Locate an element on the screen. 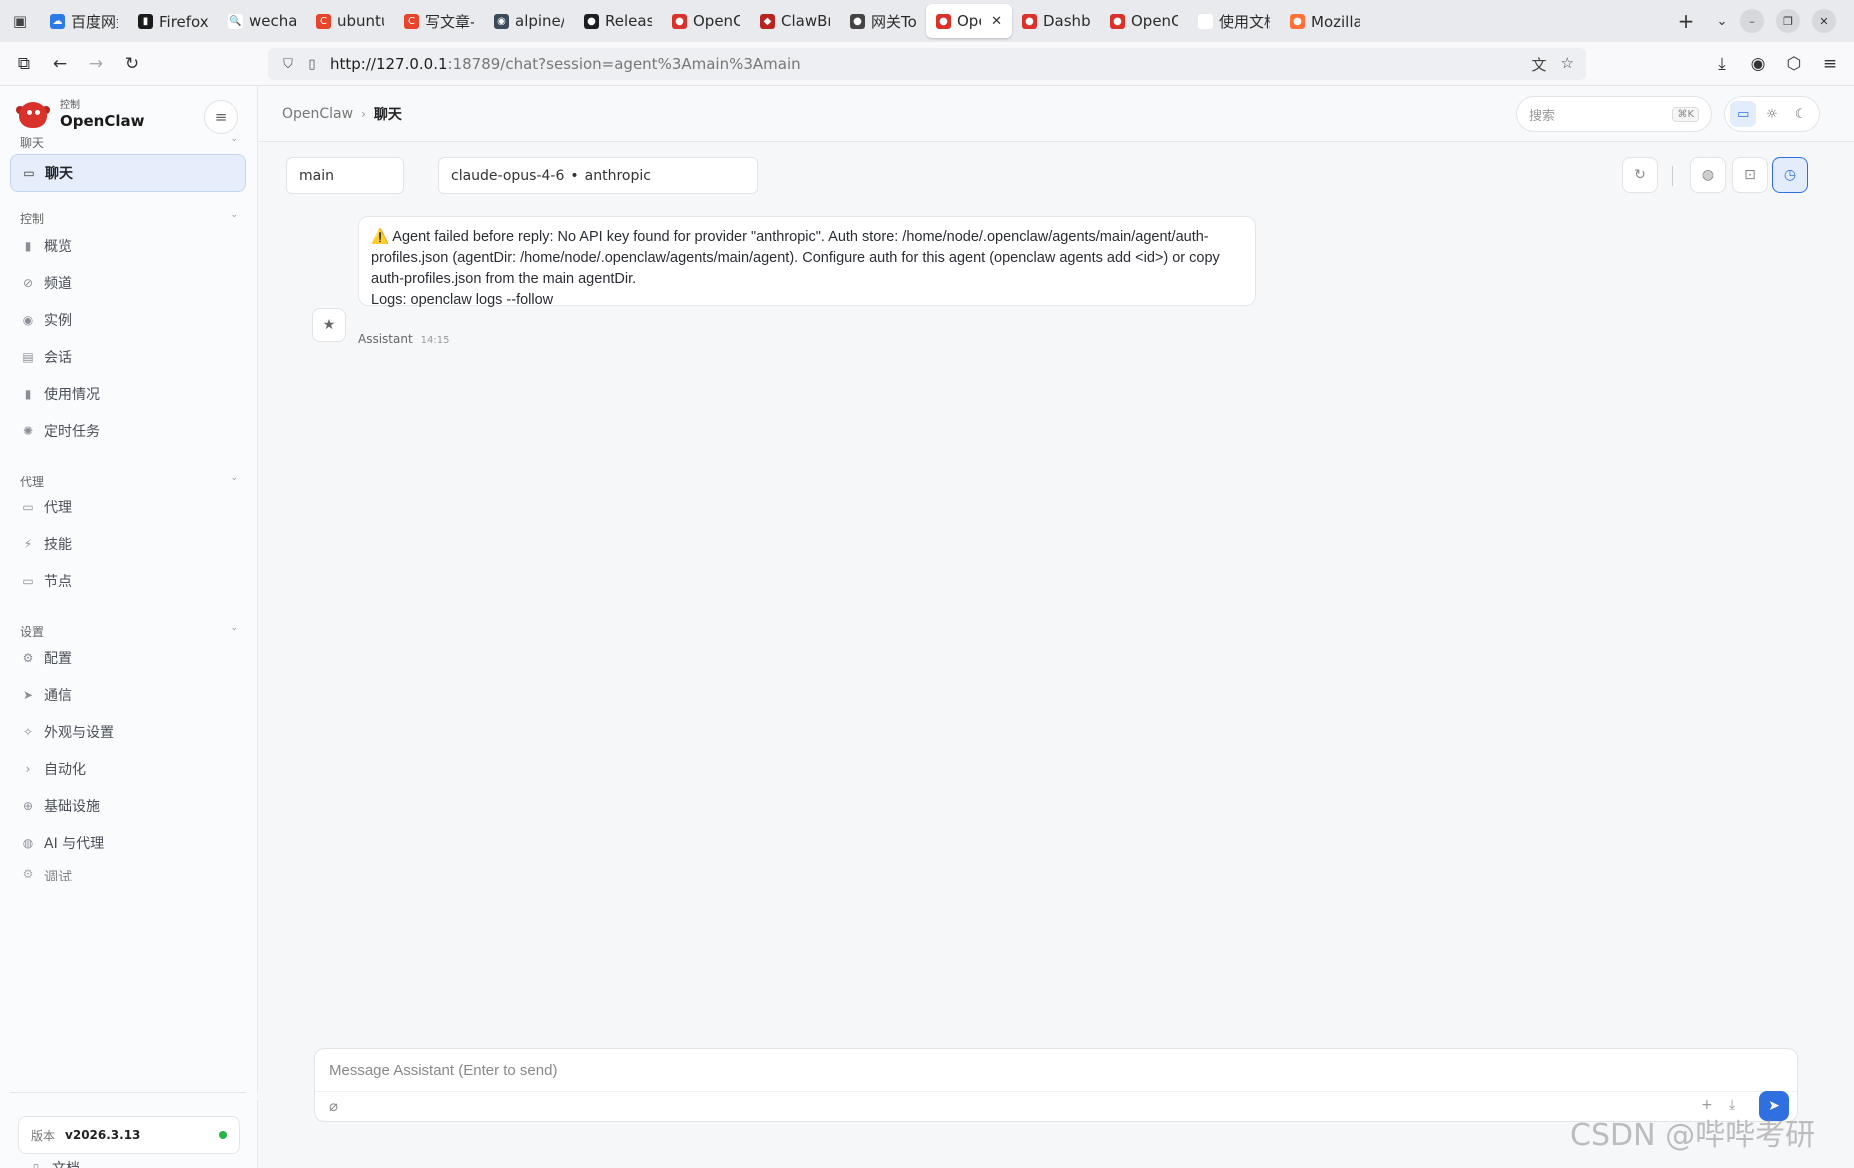 The height and width of the screenshot is (1168, 1854). tab-overview-icon: ▣ is located at coordinates (20, 21).